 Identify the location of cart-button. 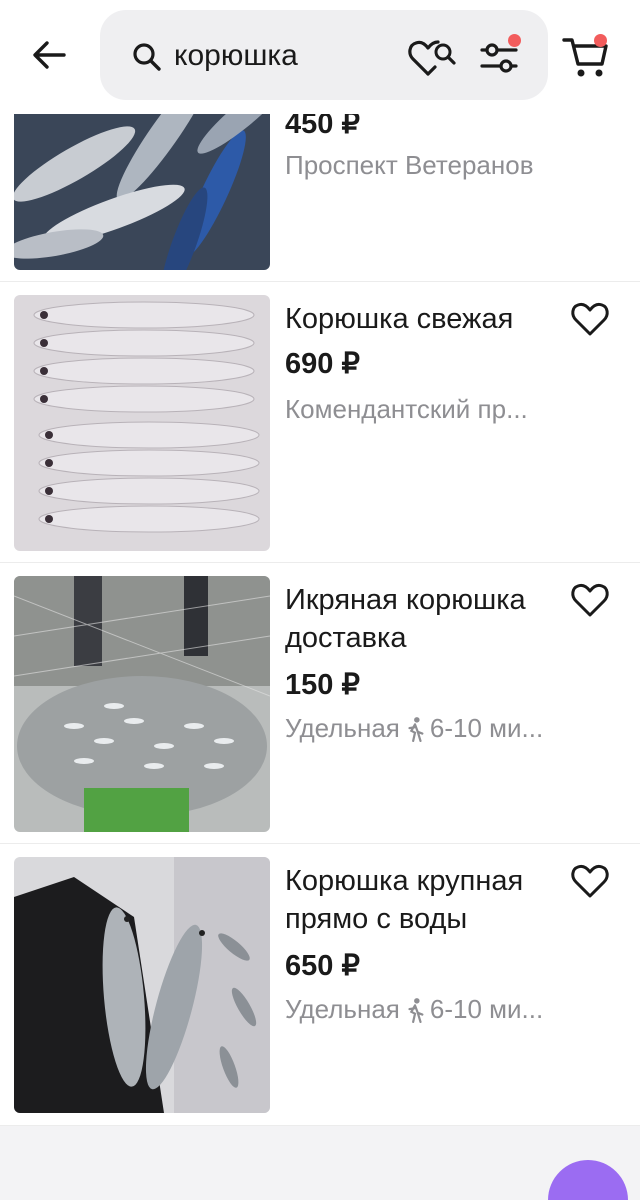
(588, 56).